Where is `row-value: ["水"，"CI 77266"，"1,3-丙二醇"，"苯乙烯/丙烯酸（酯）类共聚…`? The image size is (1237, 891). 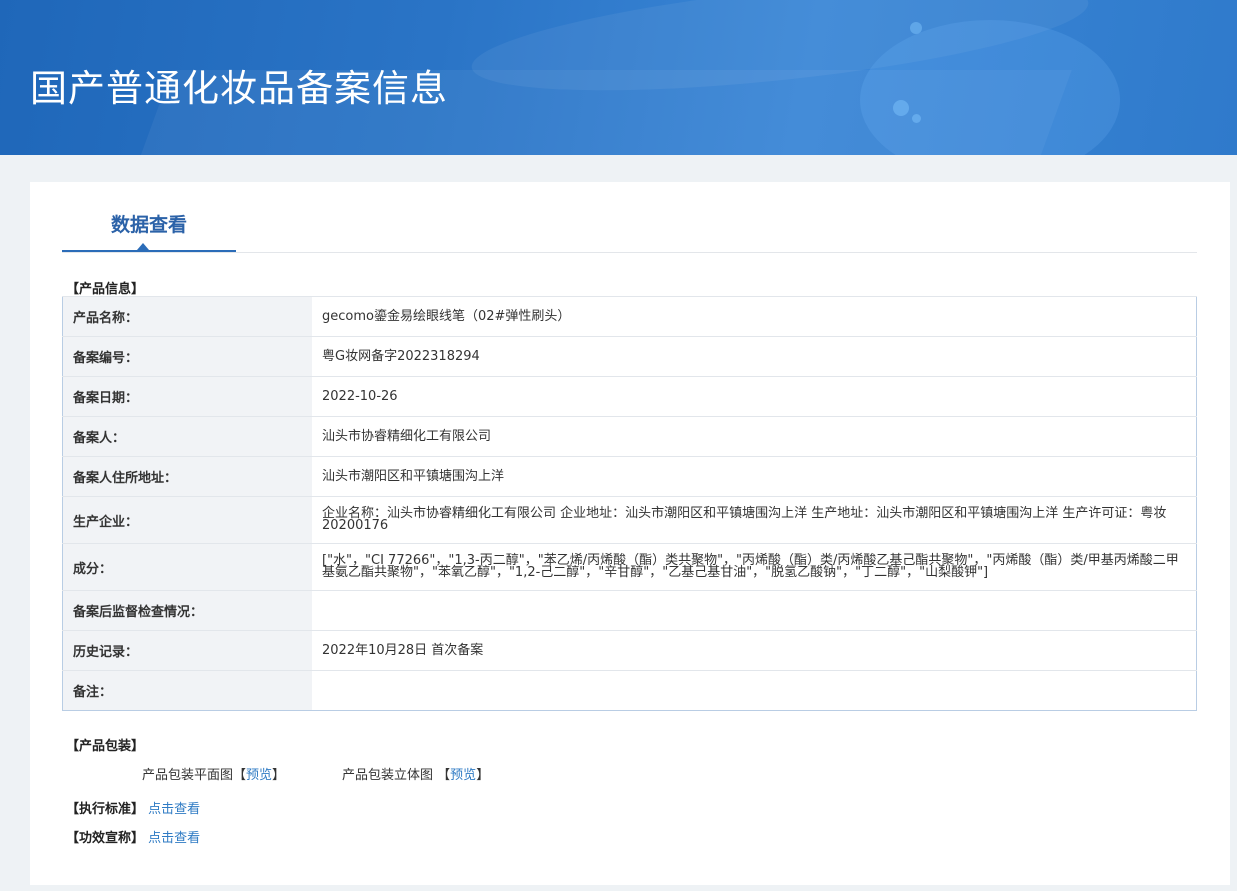 row-value: ["水"，"CI 77266"，"1,3-丙二醇"，"苯乙烯/丙烯酸（酯）类共聚… is located at coordinates (754, 567).